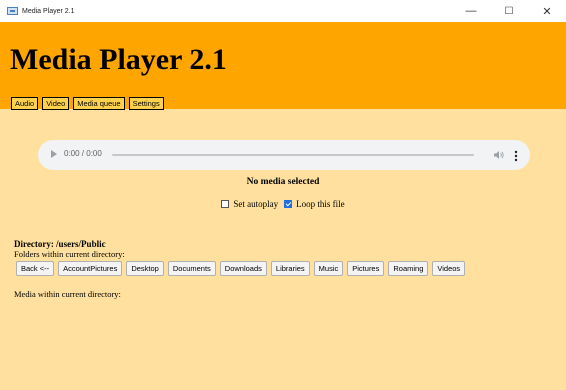 This screenshot has width=566, height=390. Describe the element at coordinates (225, 204) in the screenshot. I see `autoplay-checkbox` at that location.